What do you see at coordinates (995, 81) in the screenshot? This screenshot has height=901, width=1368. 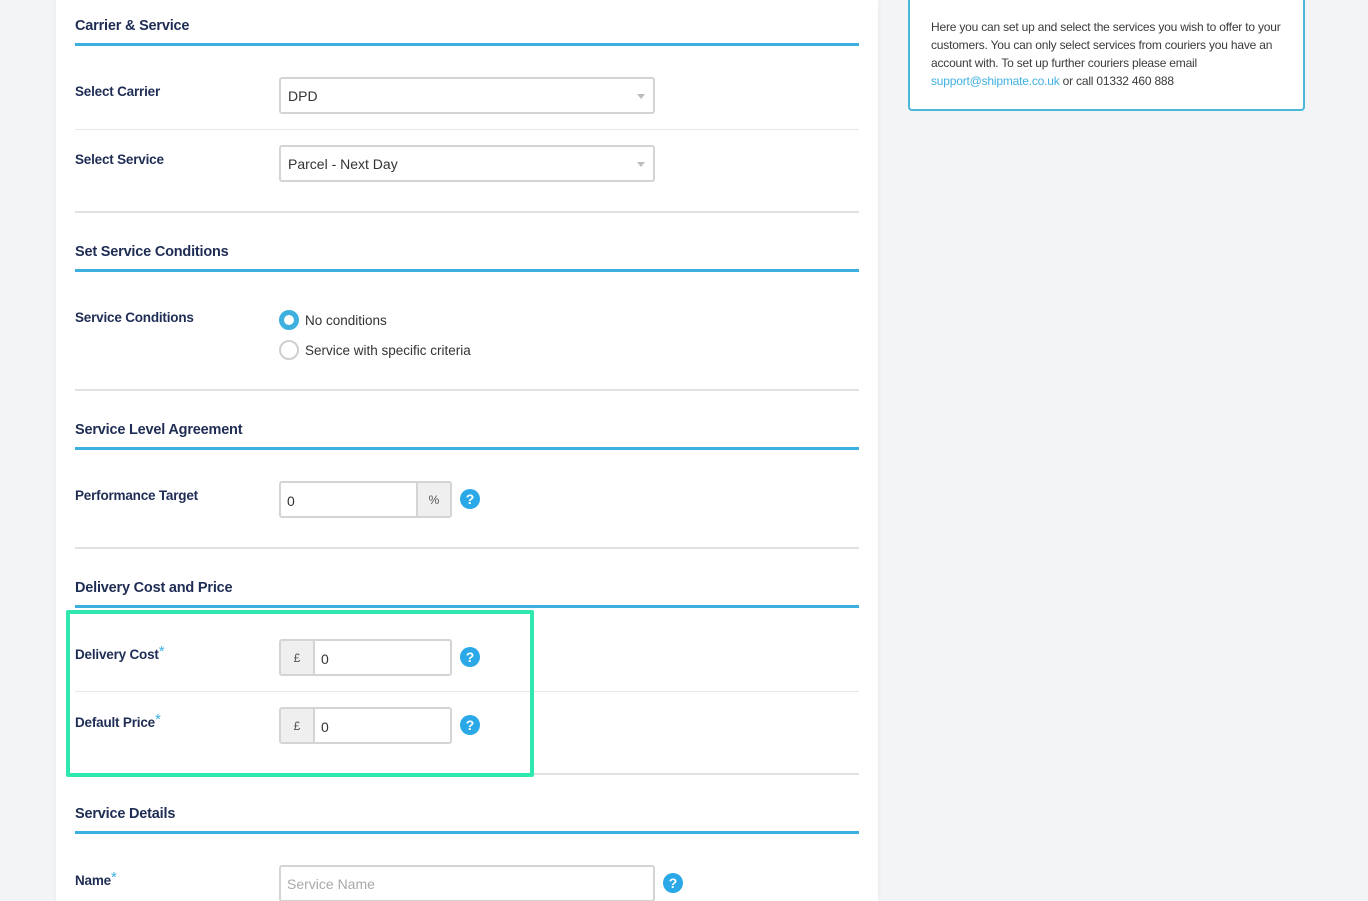 I see `support-email-link: support@shipmate.co.uk` at bounding box center [995, 81].